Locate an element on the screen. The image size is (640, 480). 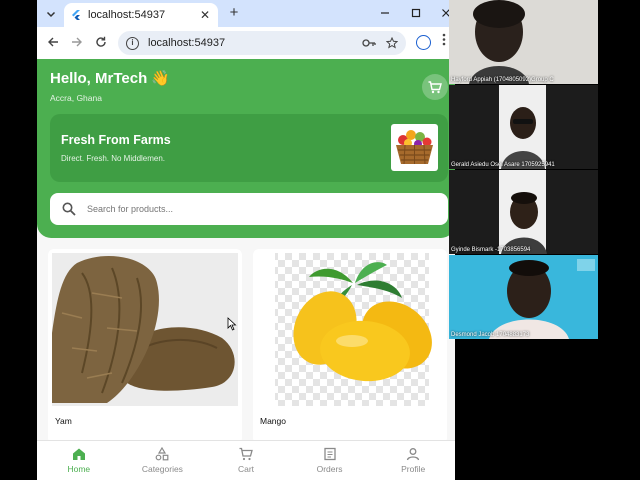
kebab-menu-icon is located at coordinates (444, 39).